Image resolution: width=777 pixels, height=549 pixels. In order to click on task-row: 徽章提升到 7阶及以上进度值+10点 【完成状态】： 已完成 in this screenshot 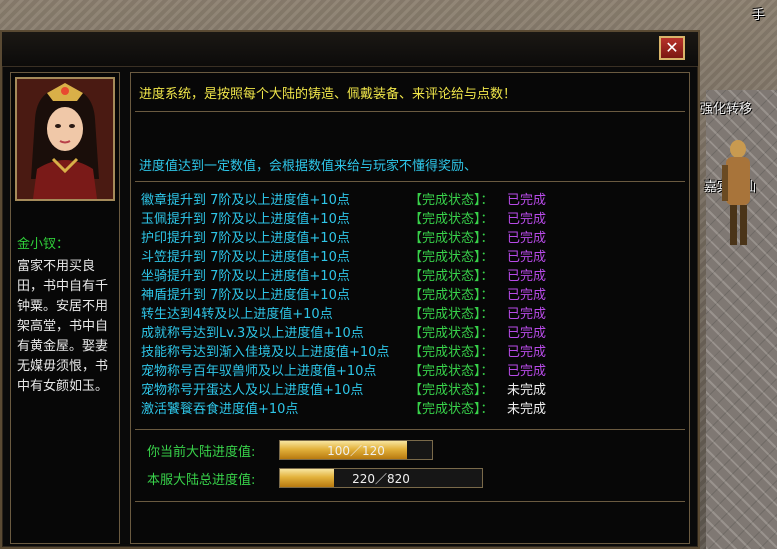, I will do `click(411, 198)`.